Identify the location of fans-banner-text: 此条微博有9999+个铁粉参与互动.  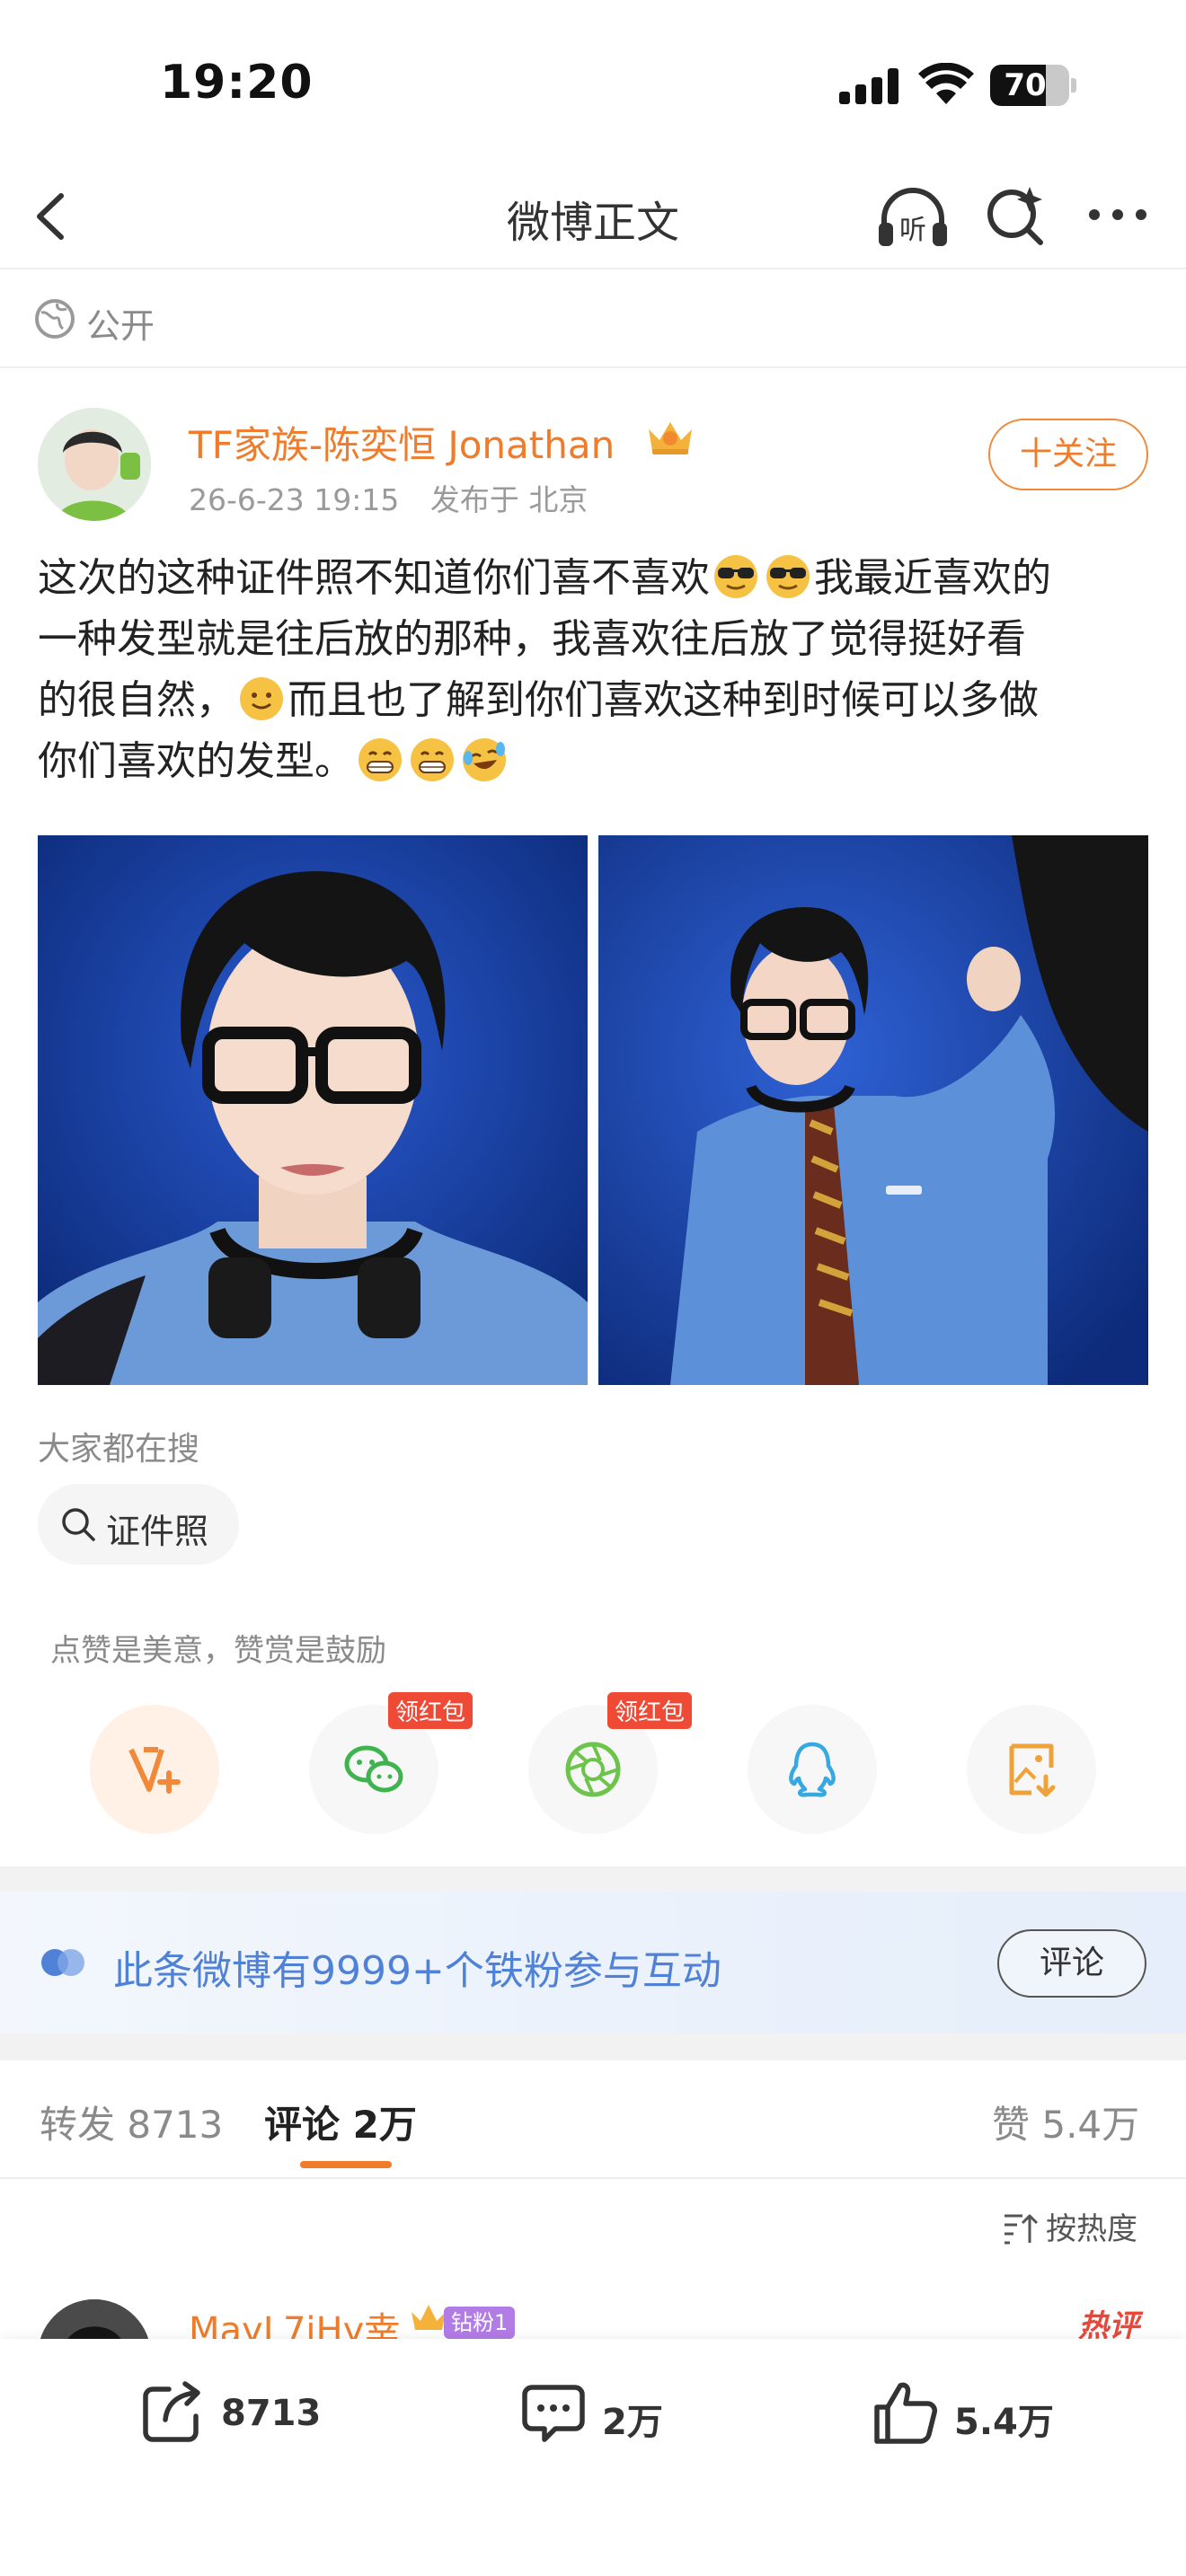
(417, 1971).